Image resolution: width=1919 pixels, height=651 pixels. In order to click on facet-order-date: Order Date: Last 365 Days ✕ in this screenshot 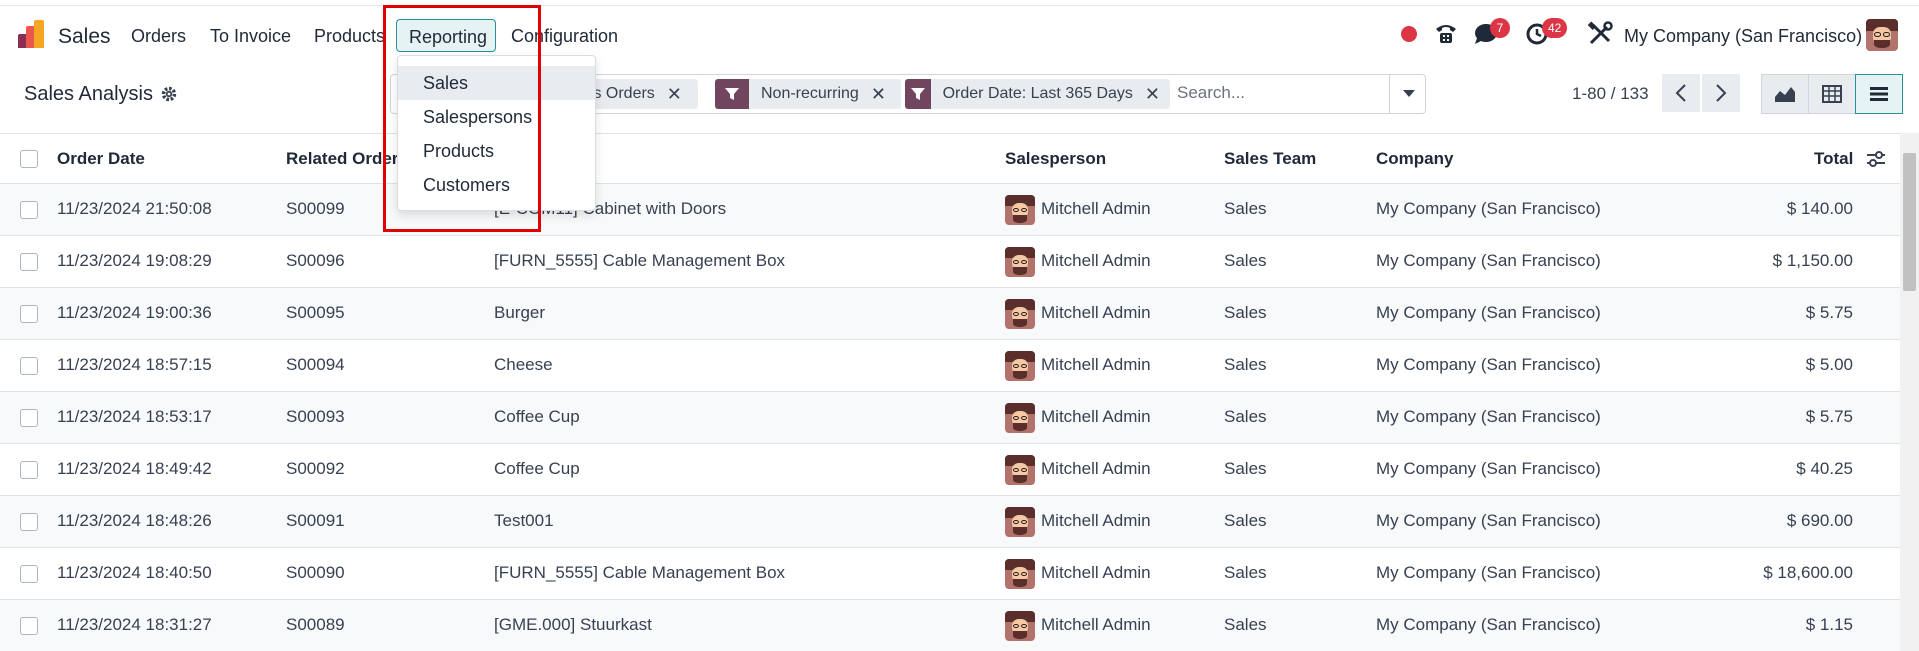, I will do `click(1037, 94)`.